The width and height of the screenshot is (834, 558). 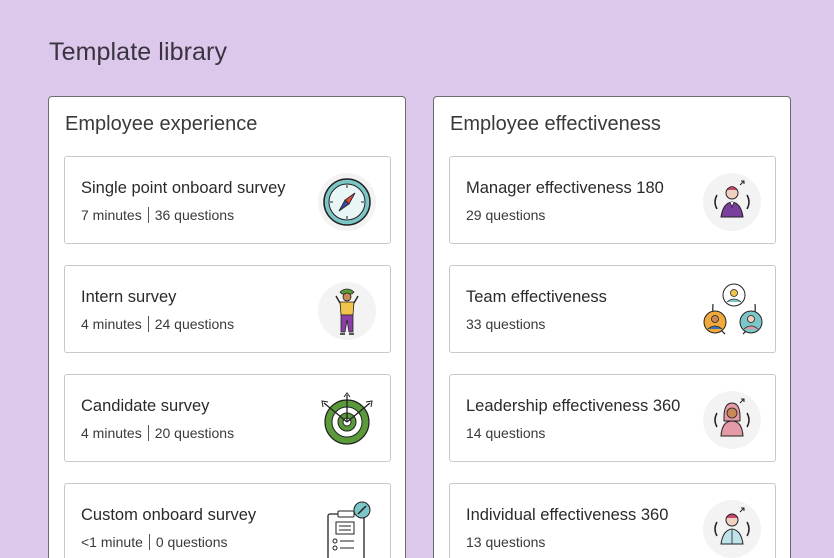 I want to click on card-question-count: 20 questions, so click(x=194, y=433).